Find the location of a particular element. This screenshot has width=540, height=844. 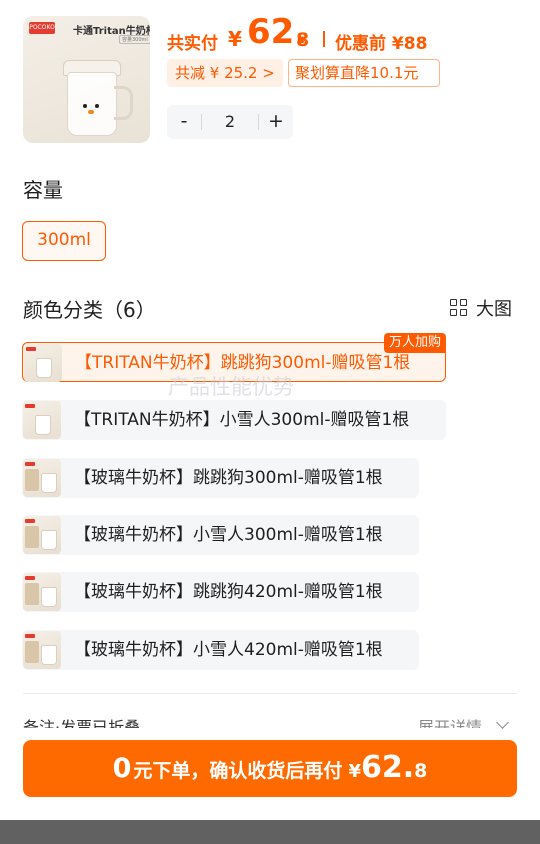

variant-option: 【TRITAN牛奶杯】小雪人300ml-赠吸管1根 is located at coordinates (234, 420).